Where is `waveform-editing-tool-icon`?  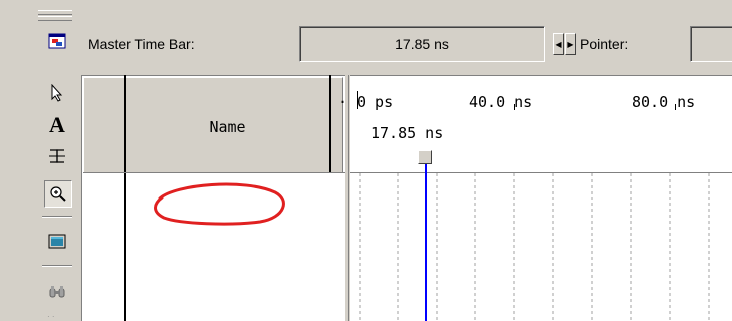 waveform-editing-tool-icon is located at coordinates (57, 156).